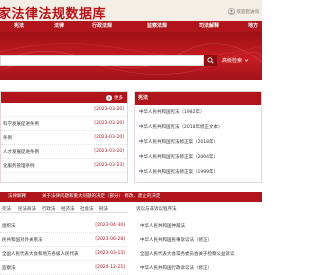 This screenshot has width=320, height=275. What do you see at coordinates (131, 11) in the screenshot?
I see `site-header: 家法律法规数据库 欢迎您访问` at bounding box center [131, 11].